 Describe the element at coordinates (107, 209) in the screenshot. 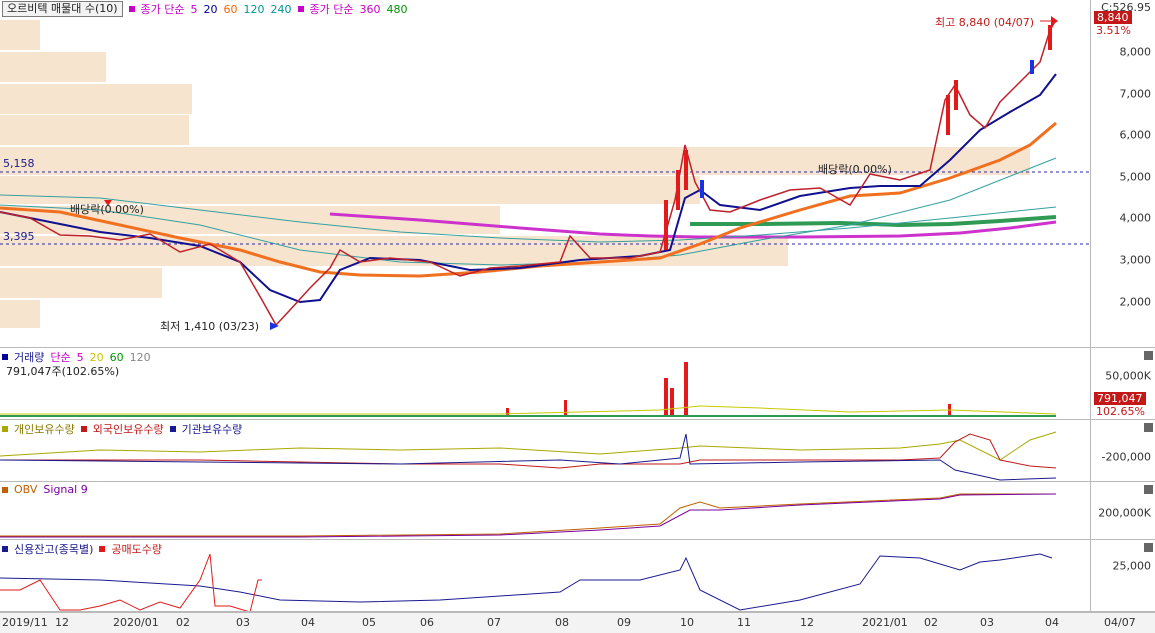

I see `dividend-label-1: 배당락(0.00%)` at that location.